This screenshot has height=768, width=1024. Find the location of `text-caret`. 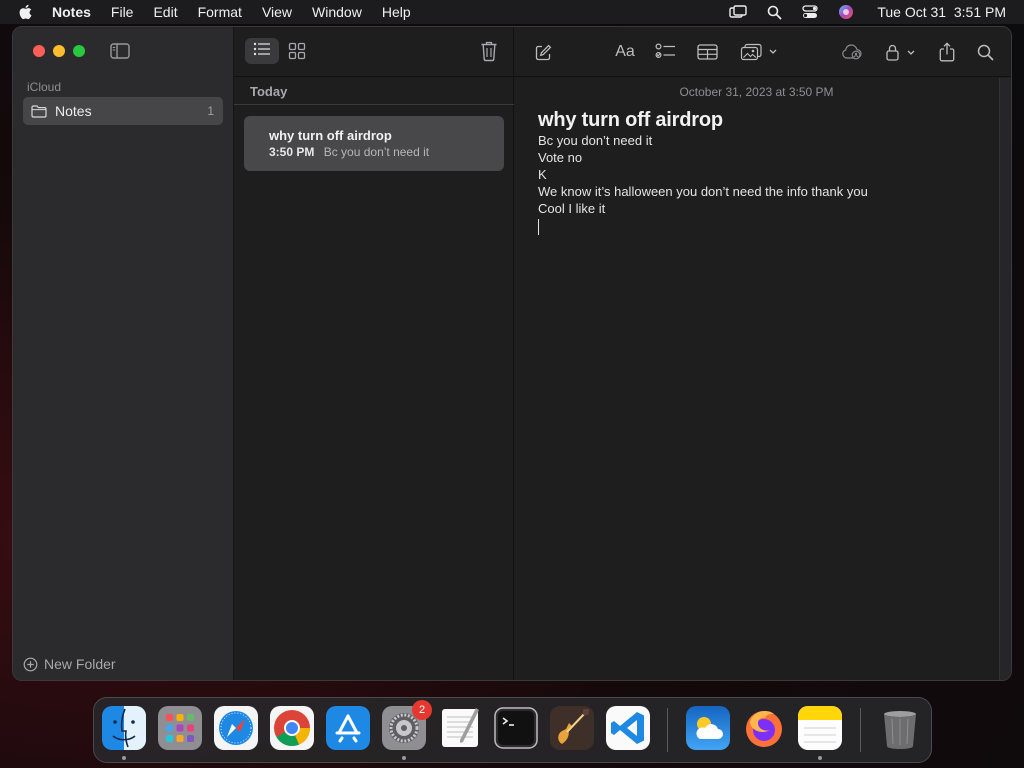

text-caret is located at coordinates (538, 227).